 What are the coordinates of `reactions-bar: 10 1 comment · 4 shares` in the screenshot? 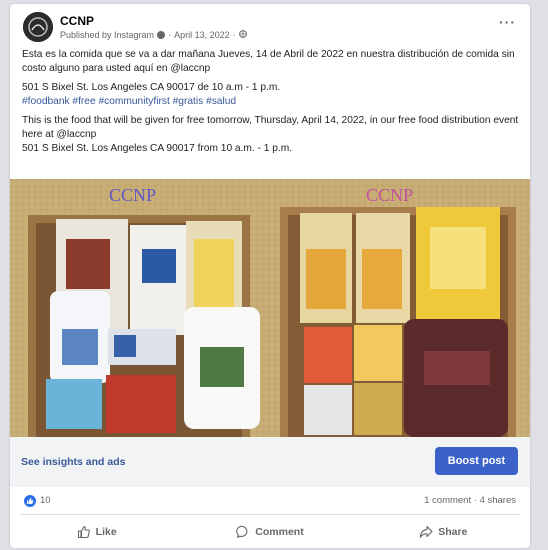 It's located at (270, 501).